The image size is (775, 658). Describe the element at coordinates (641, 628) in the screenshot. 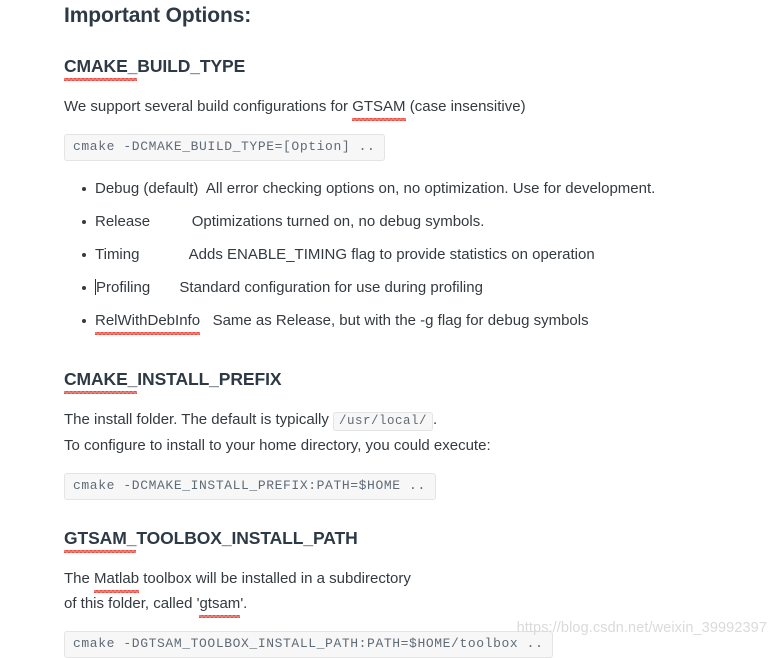

I see `watermark-text: https://blog.csdn.net/weixin_39992397` at that location.